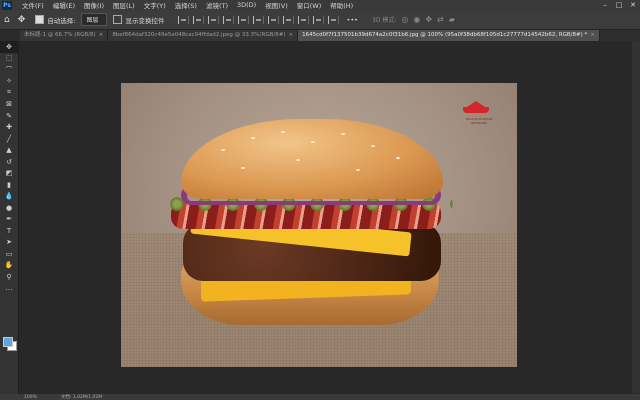 The image size is (640, 400). Describe the element at coordinates (8, 342) in the screenshot. I see `foreground-color-swatch` at that location.